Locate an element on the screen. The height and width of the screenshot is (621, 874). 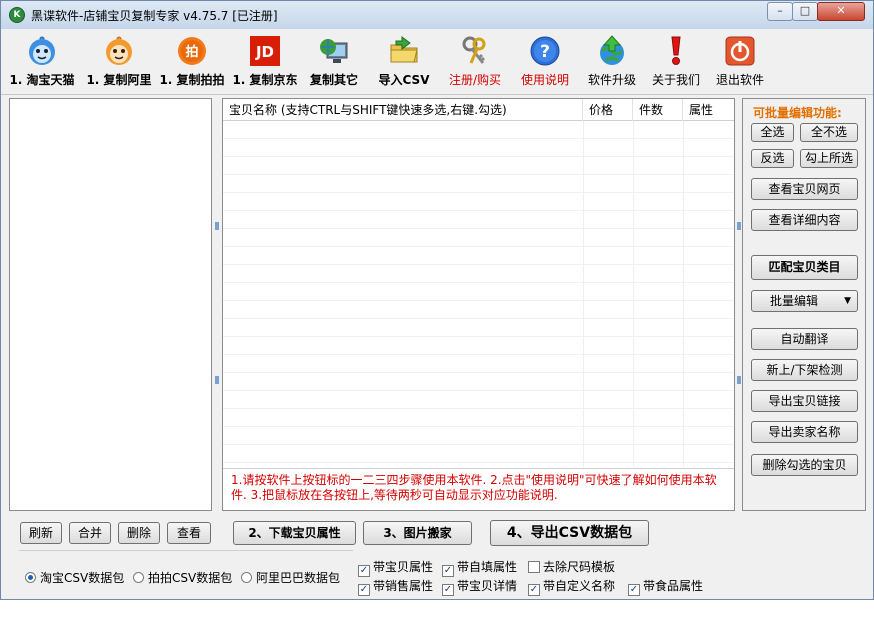
batch-edit-title: 可批量编辑功能: is located at coordinates (797, 113).